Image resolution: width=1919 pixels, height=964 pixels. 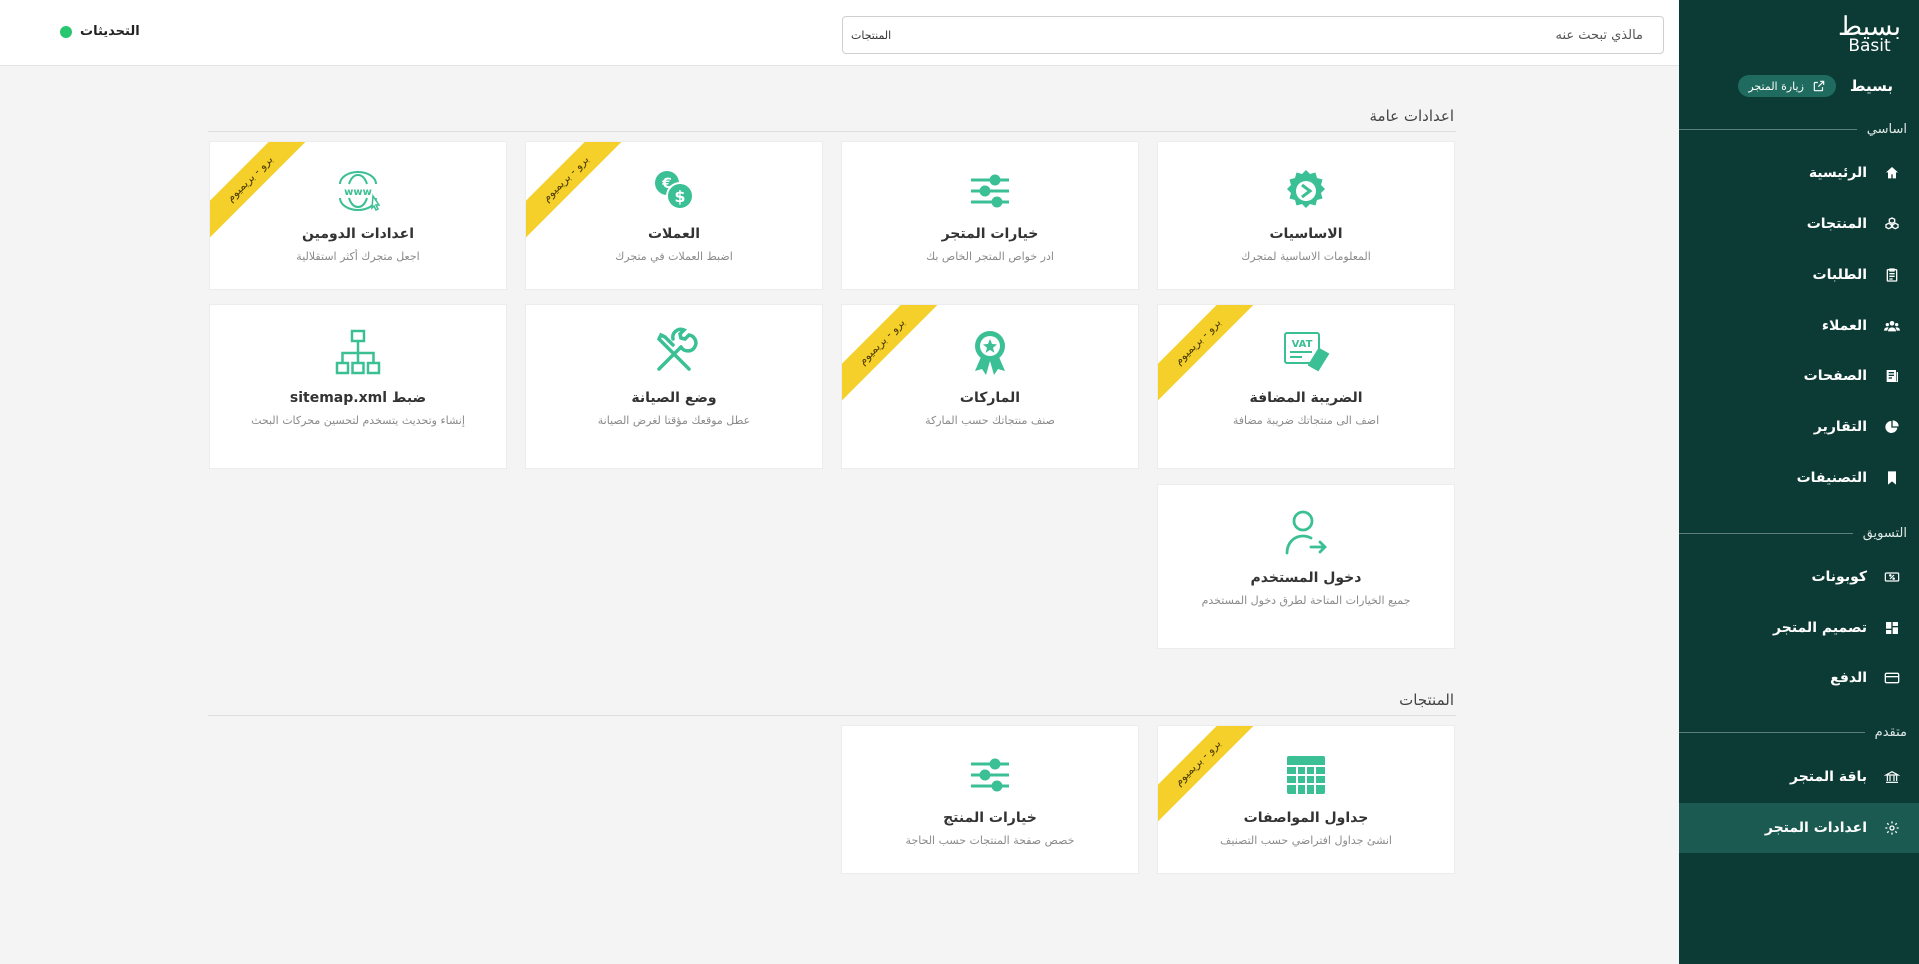 I want to click on sidebar-item-label: كوبونات, so click(x=1839, y=577).